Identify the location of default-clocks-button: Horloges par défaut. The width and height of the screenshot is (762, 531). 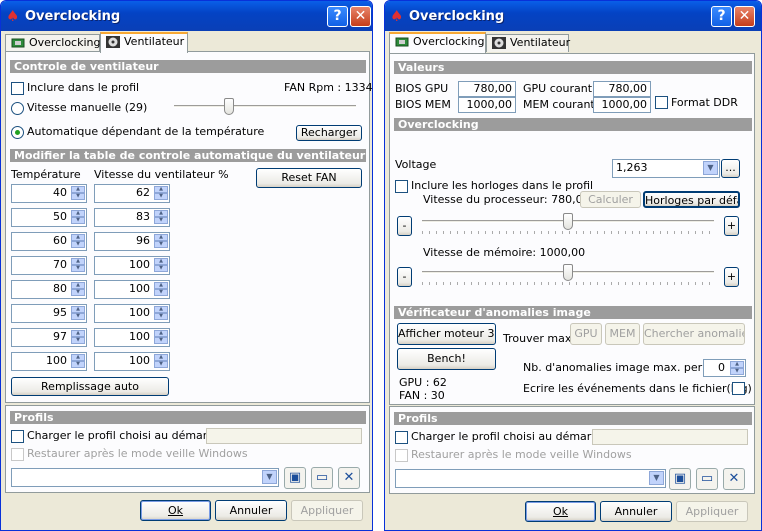
(691, 199).